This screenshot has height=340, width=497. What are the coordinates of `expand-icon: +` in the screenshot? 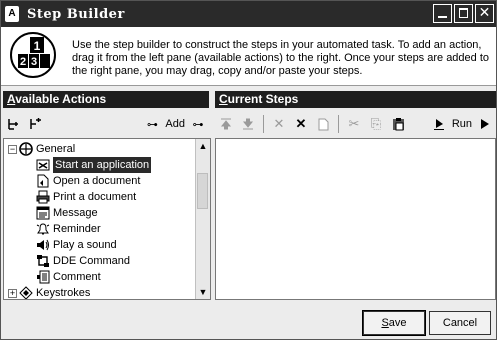 It's located at (12, 293).